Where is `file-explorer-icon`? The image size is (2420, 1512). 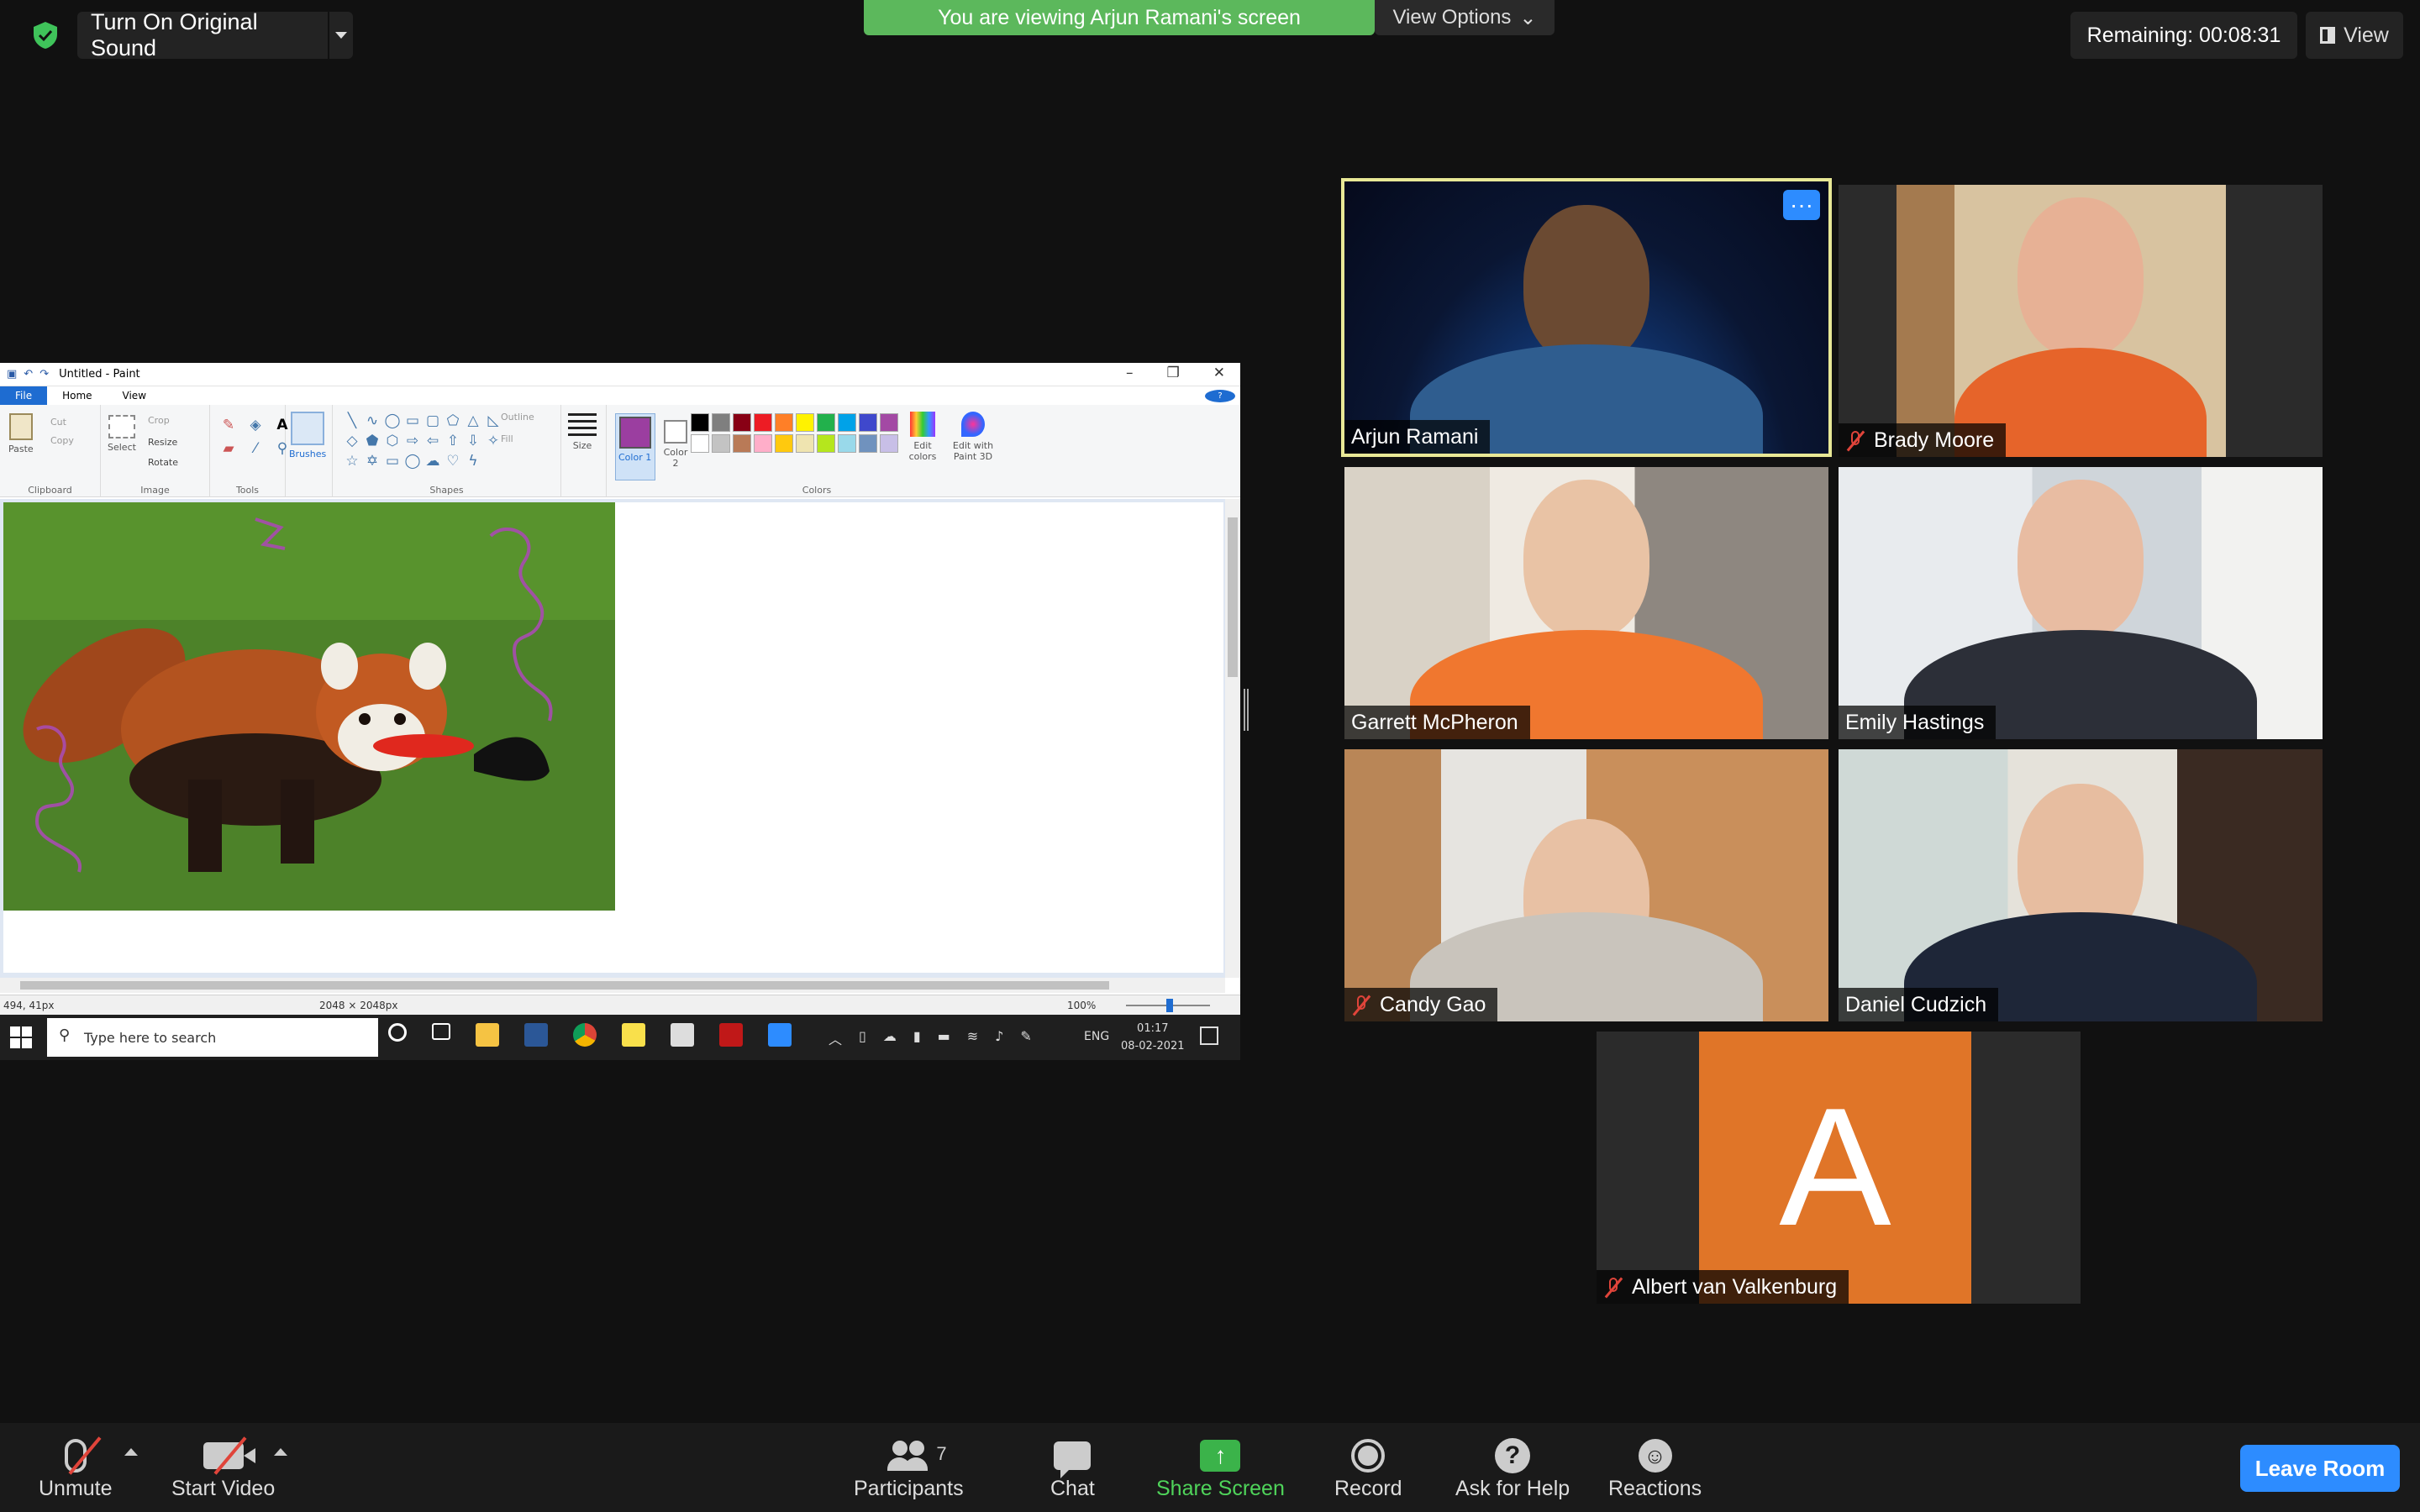
file-explorer-icon is located at coordinates (487, 1035).